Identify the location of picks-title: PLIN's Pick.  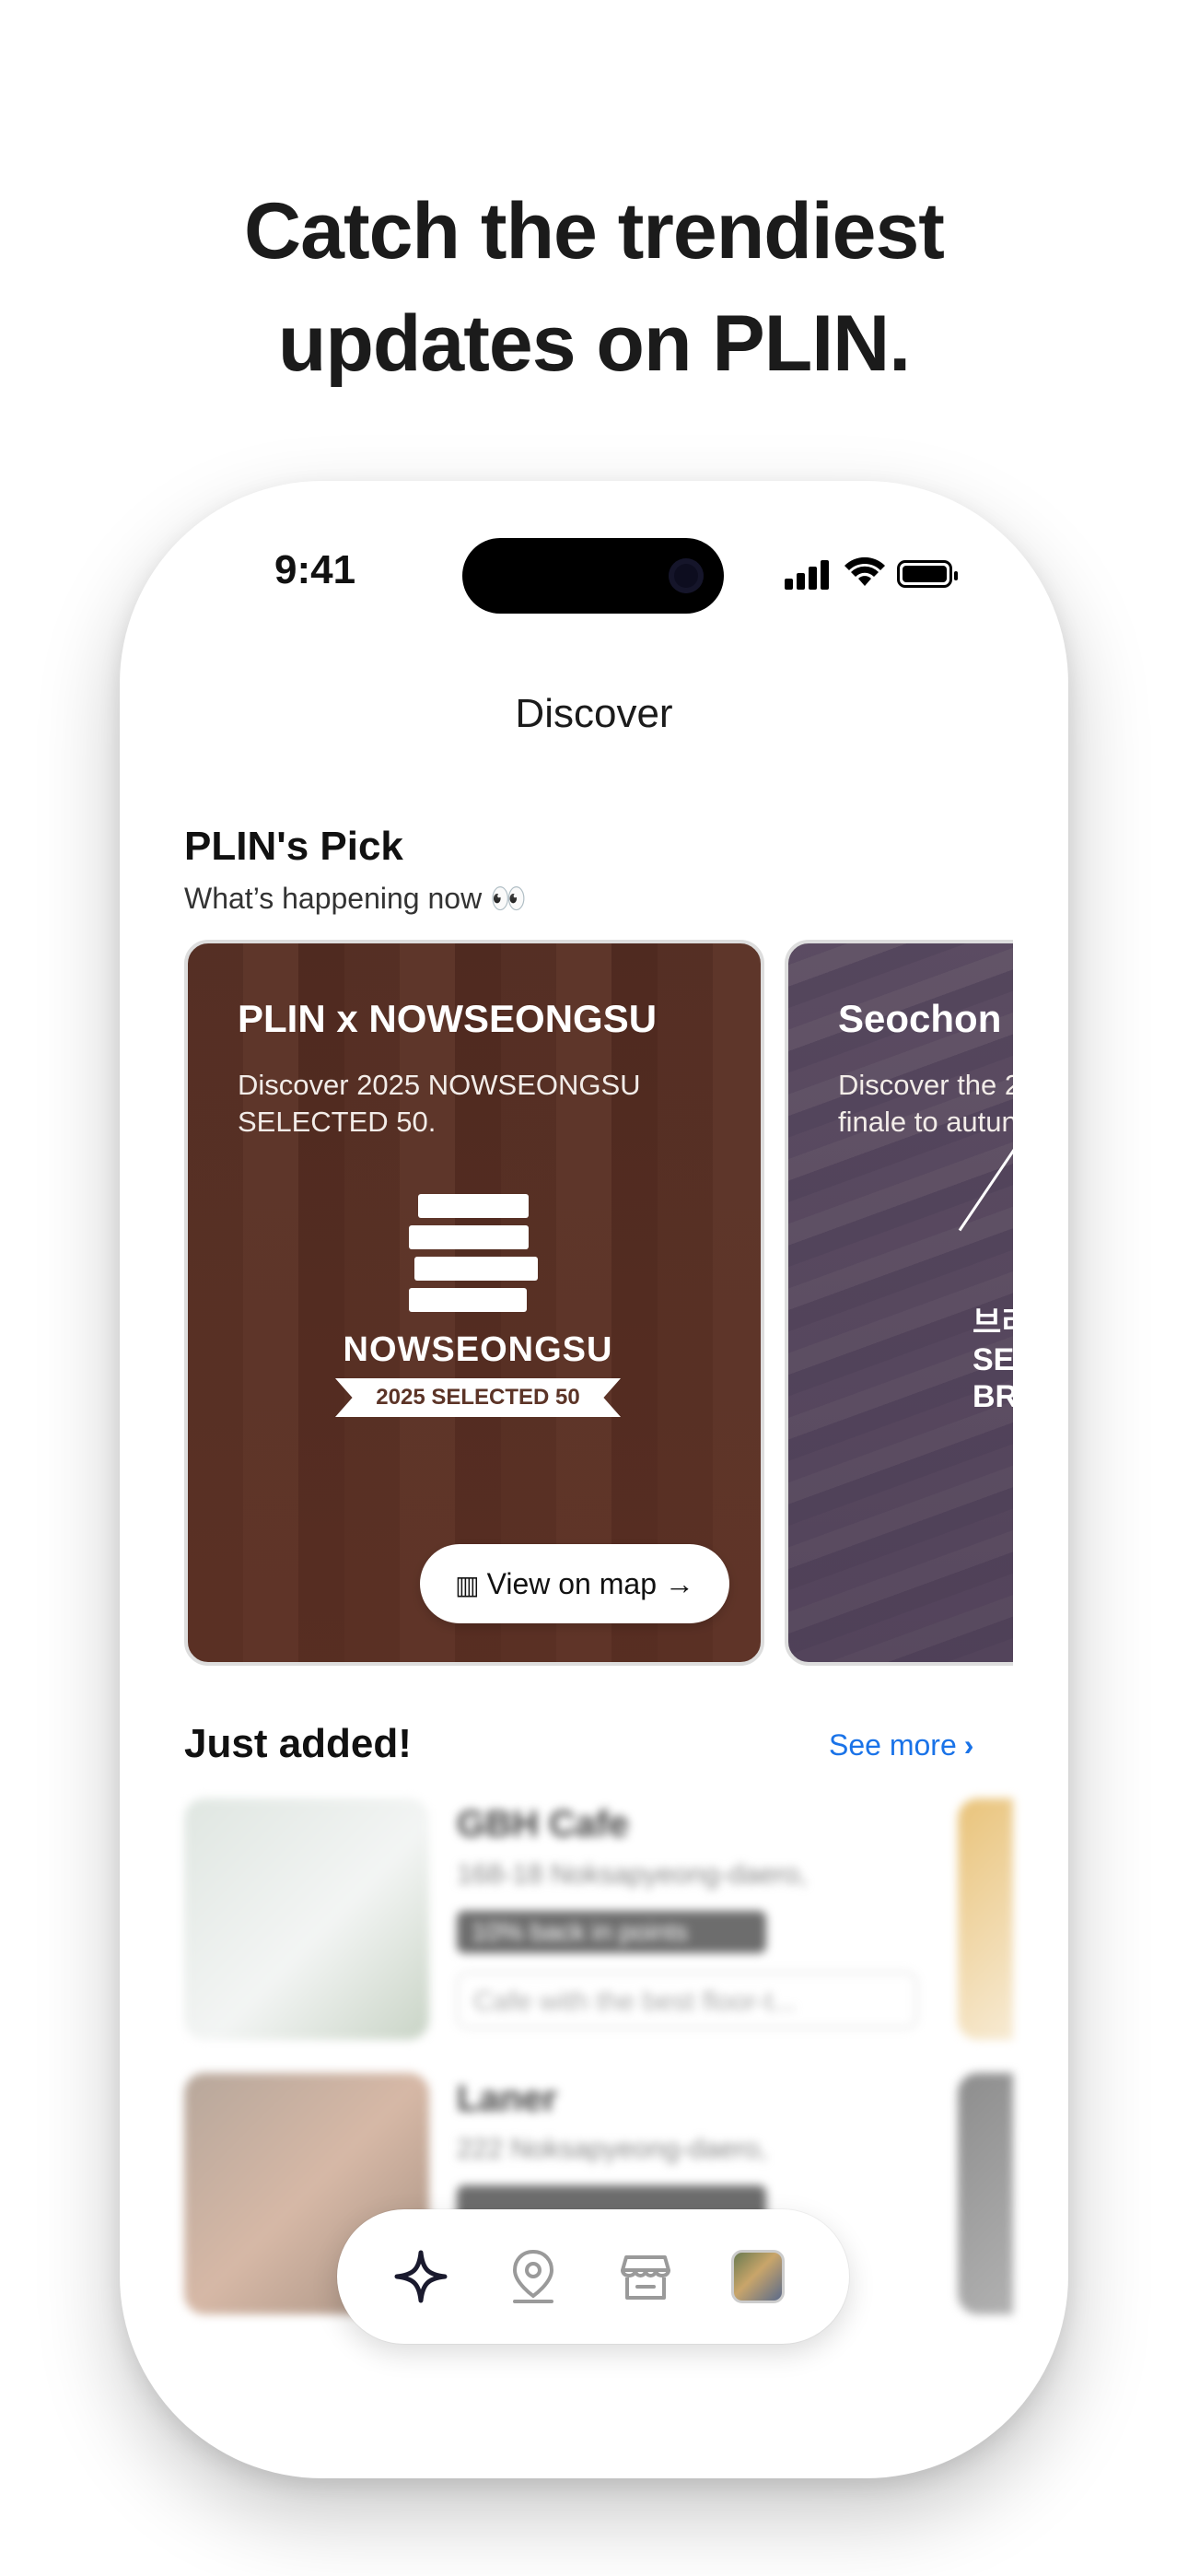
(294, 846).